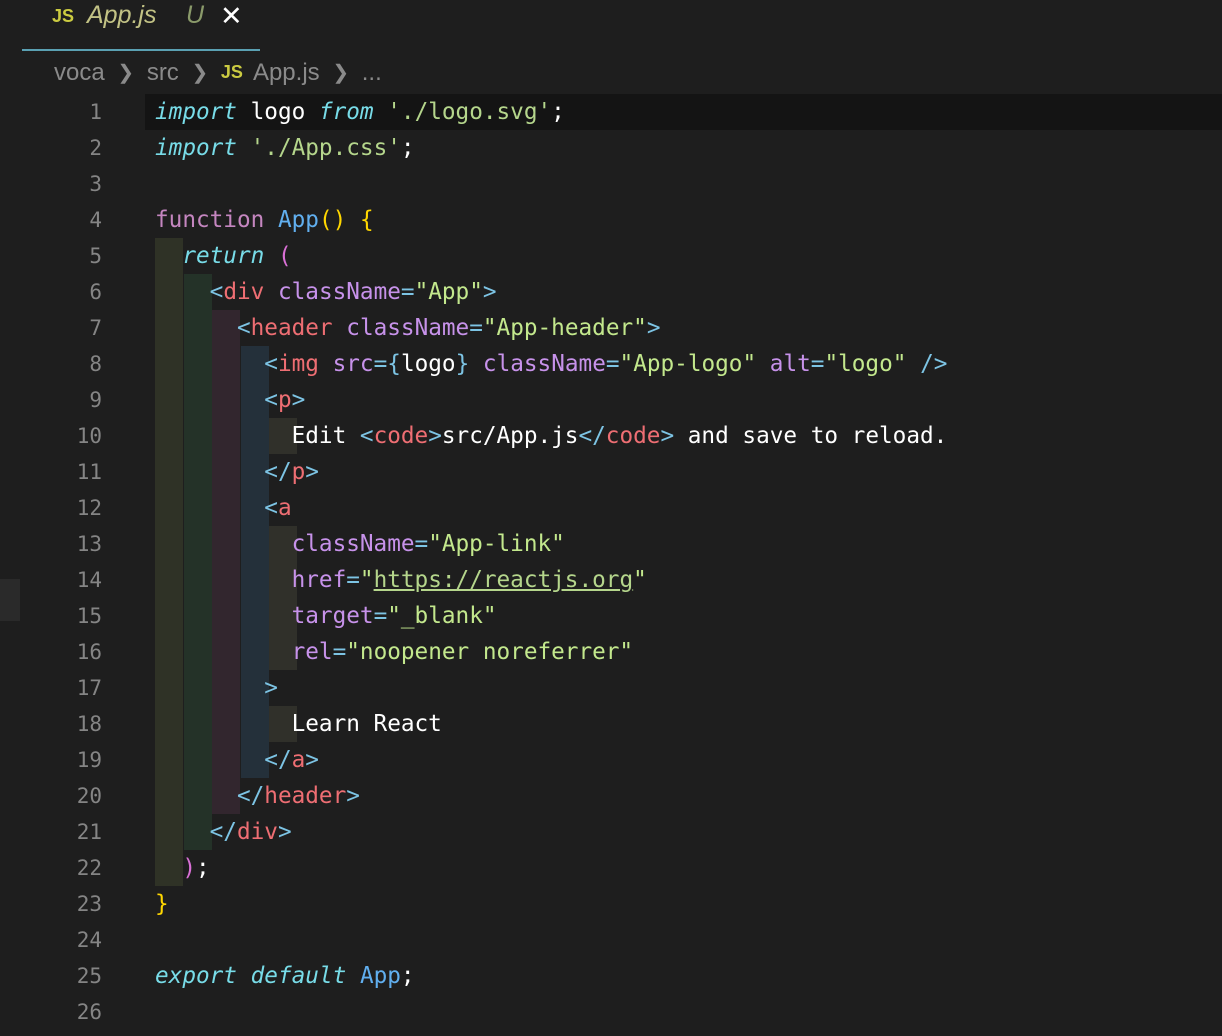 This screenshot has height=1036, width=1222. What do you see at coordinates (551, 292) in the screenshot?
I see `code-line: <div className="App">` at bounding box center [551, 292].